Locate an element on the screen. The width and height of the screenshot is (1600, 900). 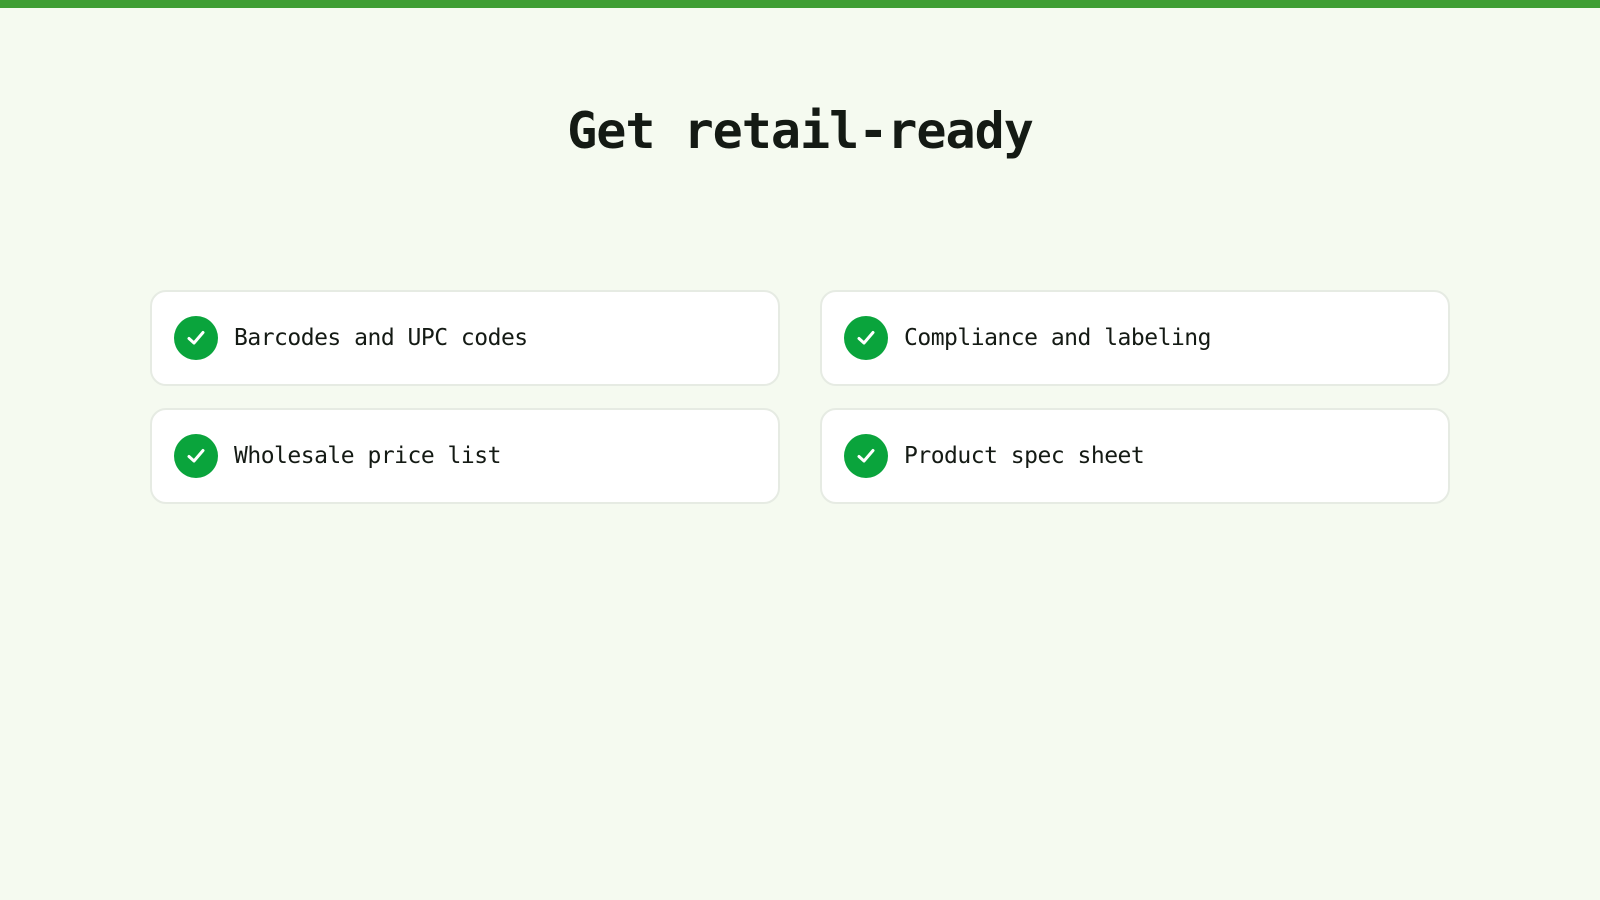
checklist-item-label: Wholesale price list is located at coordinates (367, 456).